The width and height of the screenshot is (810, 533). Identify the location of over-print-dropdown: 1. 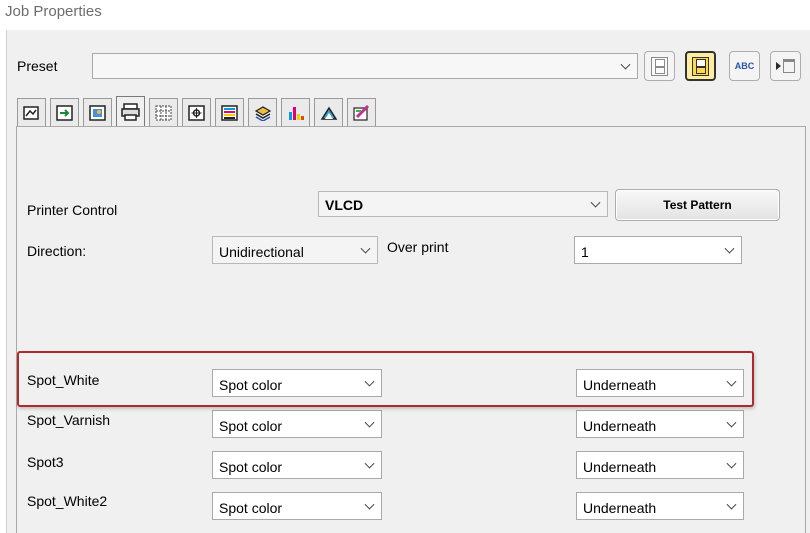
(658, 250).